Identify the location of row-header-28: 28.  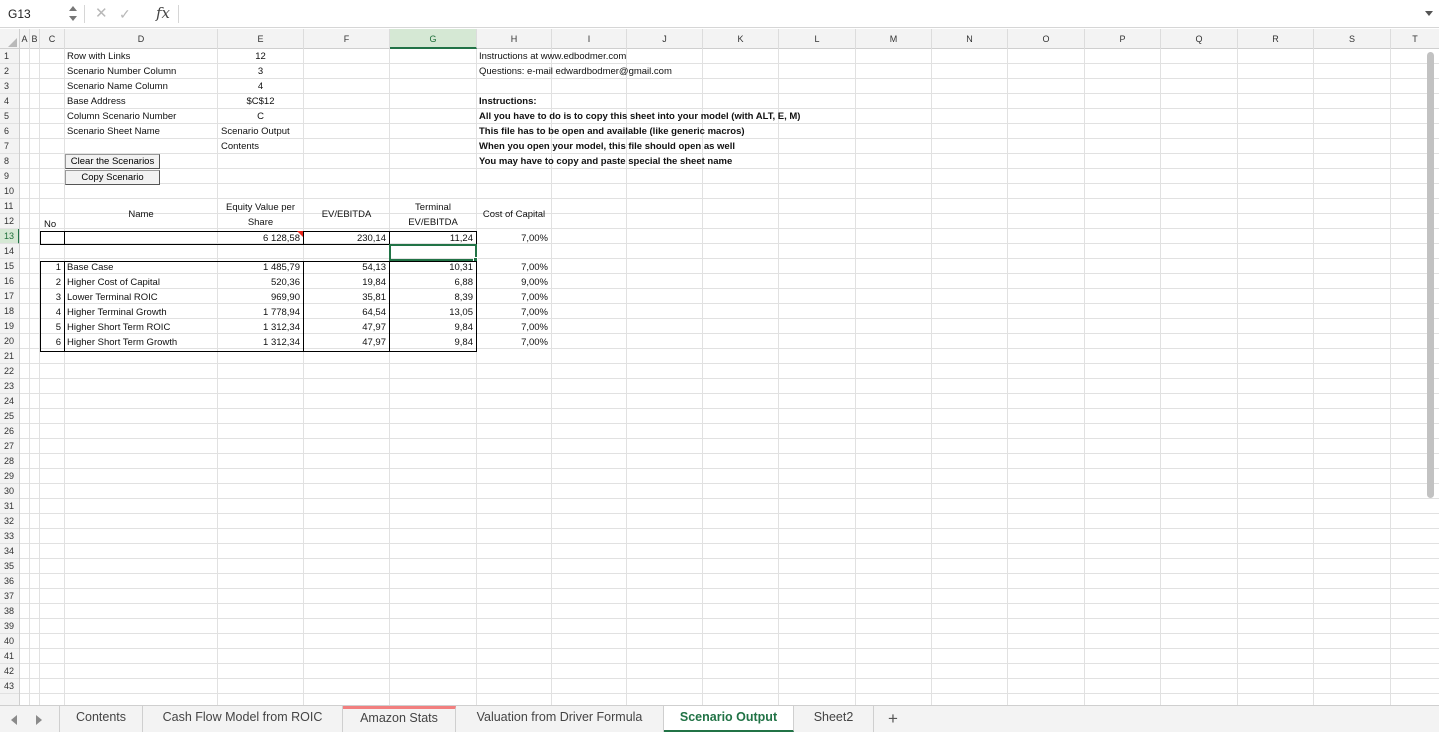
(9, 461).